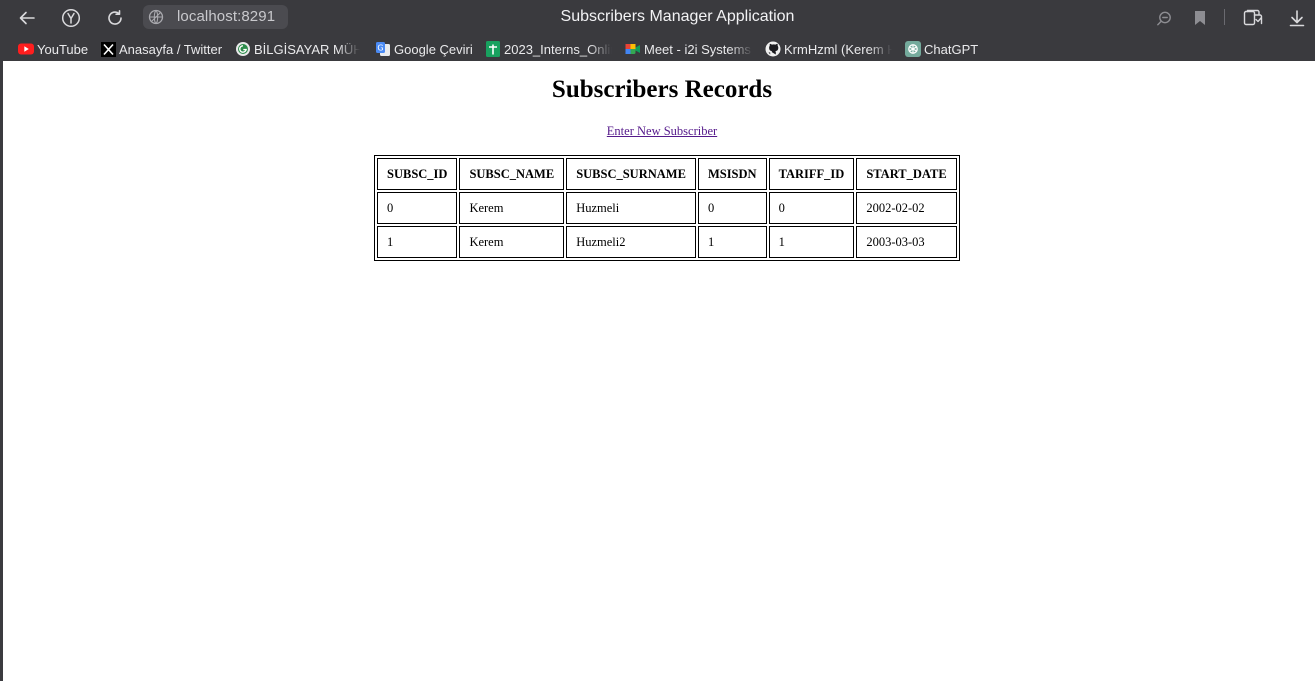 The image size is (1315, 681). Describe the element at coordinates (689, 49) in the screenshot. I see `bookmark-meet: Meet - i2i Systems` at that location.